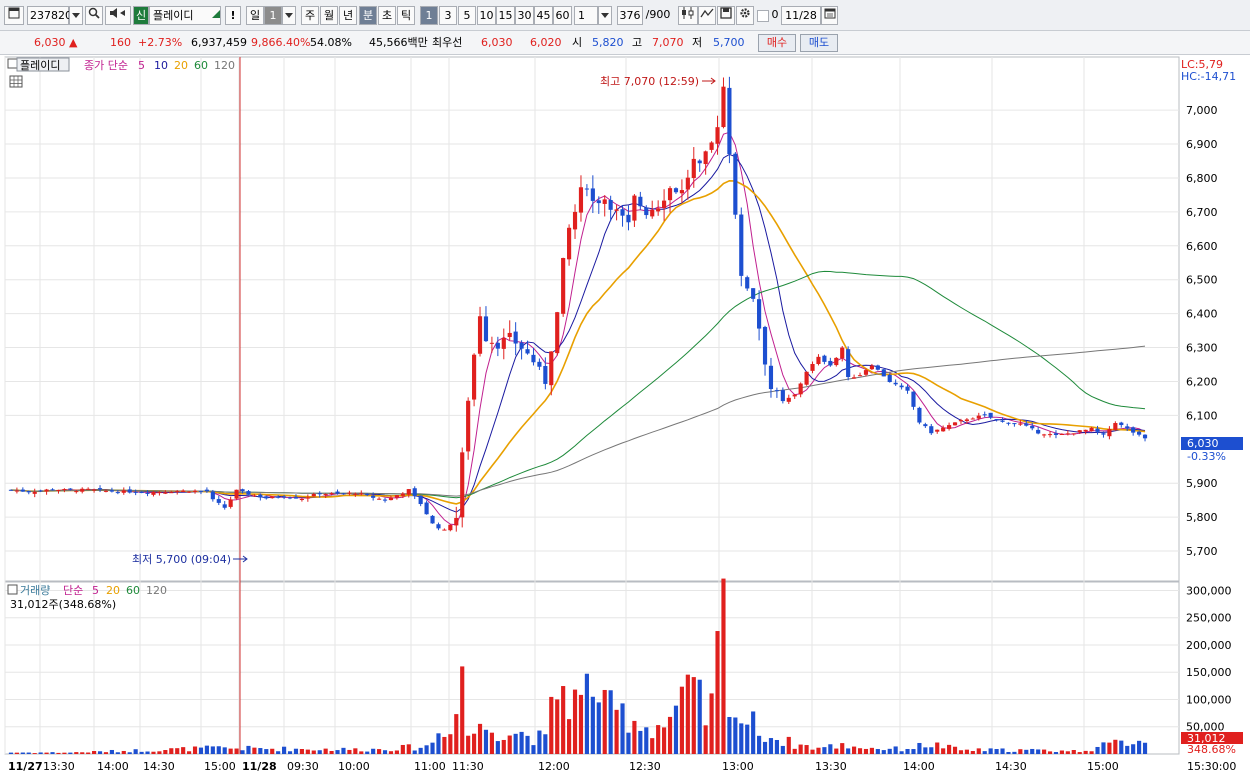  Describe the element at coordinates (1103, 766) in the screenshot. I see `time-axis-label: 15:00` at that location.